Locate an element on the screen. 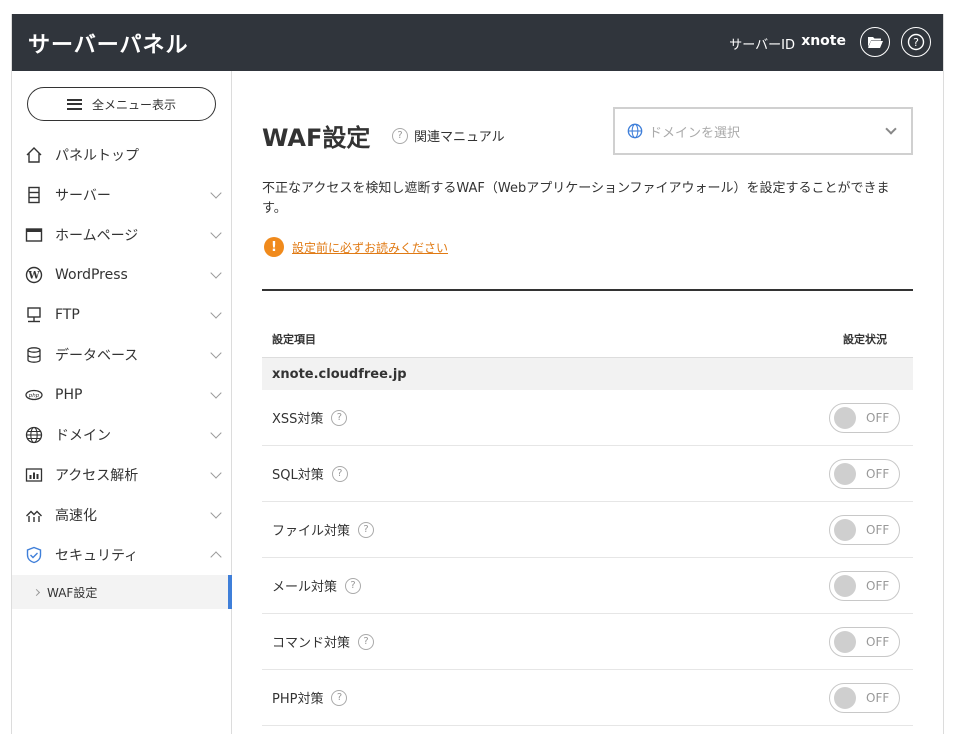 This screenshot has height=734, width=953. sidebar-subitem-waf: WAF設定 is located at coordinates (122, 592).